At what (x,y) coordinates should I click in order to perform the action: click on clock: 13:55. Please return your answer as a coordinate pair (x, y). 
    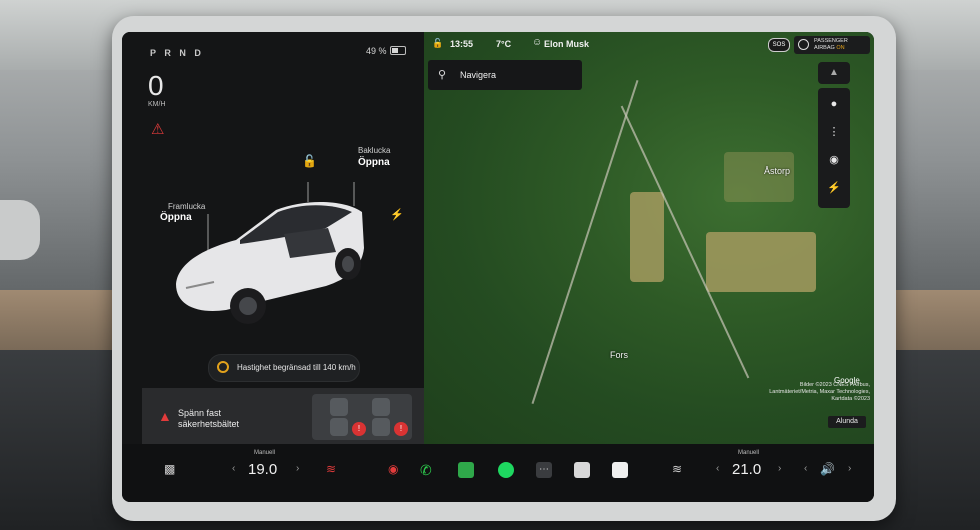
    Looking at the image, I should click on (462, 44).